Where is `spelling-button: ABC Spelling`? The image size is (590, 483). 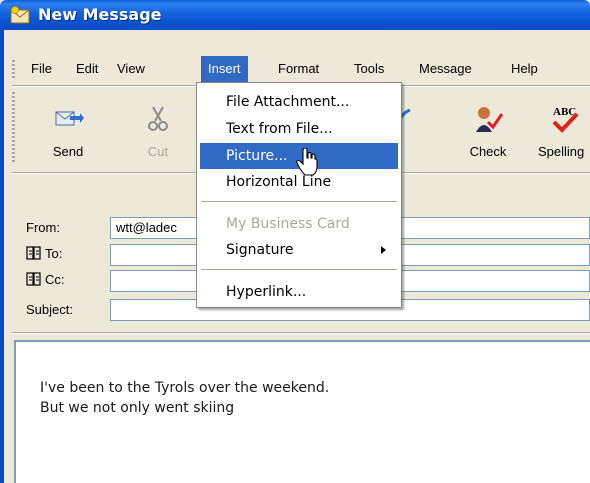 spelling-button: ABC Spelling is located at coordinates (560, 130).